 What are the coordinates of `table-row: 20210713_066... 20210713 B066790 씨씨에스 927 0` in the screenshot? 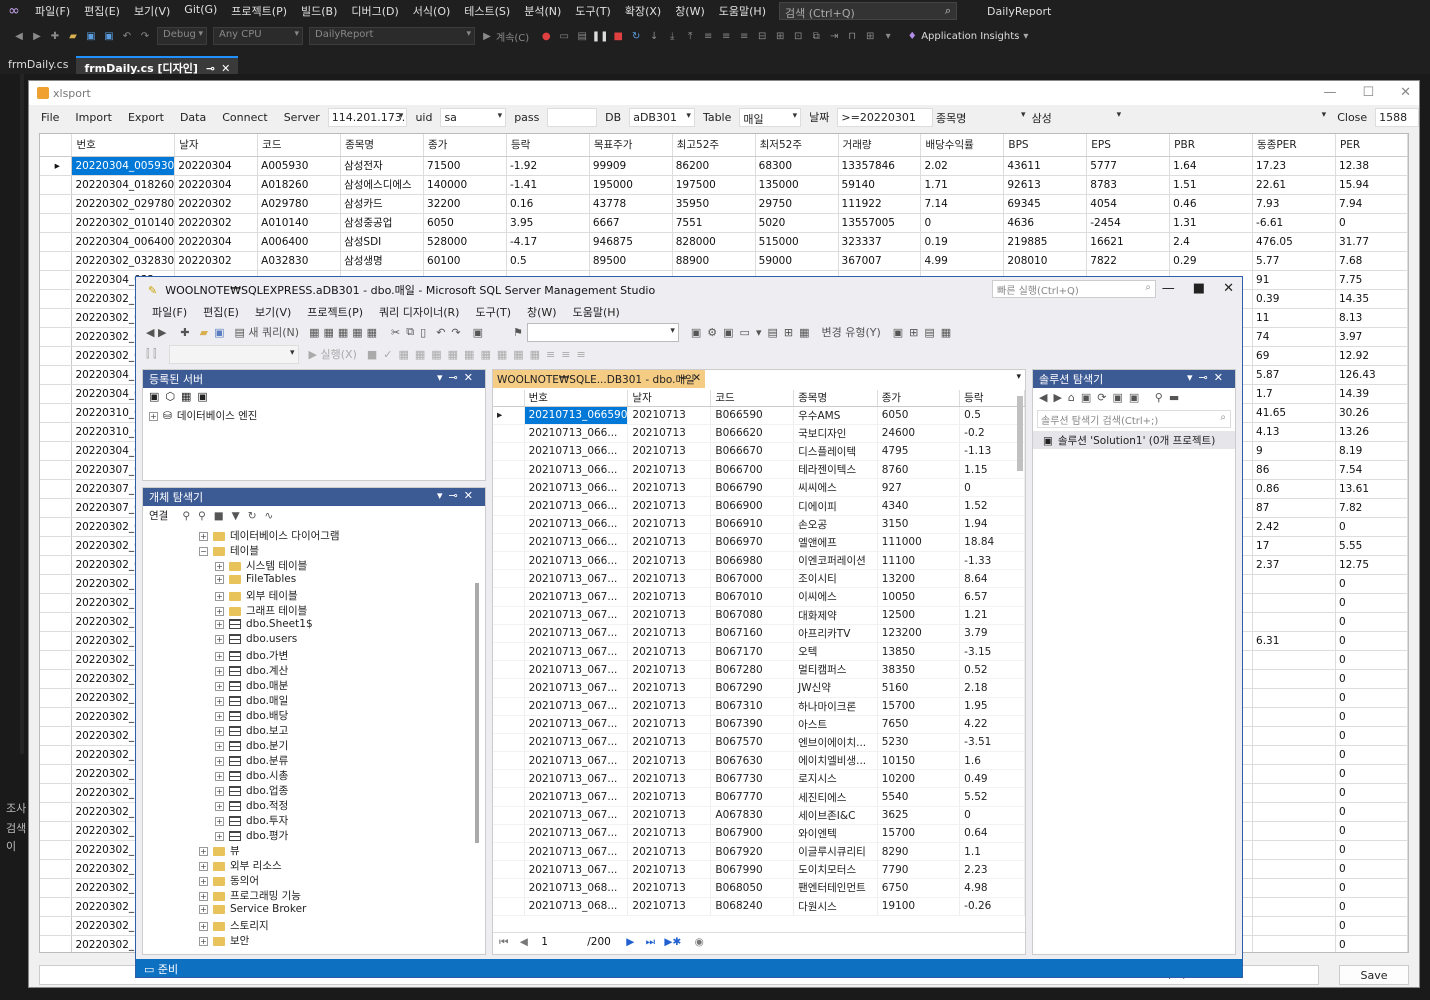 It's located at (759, 488).